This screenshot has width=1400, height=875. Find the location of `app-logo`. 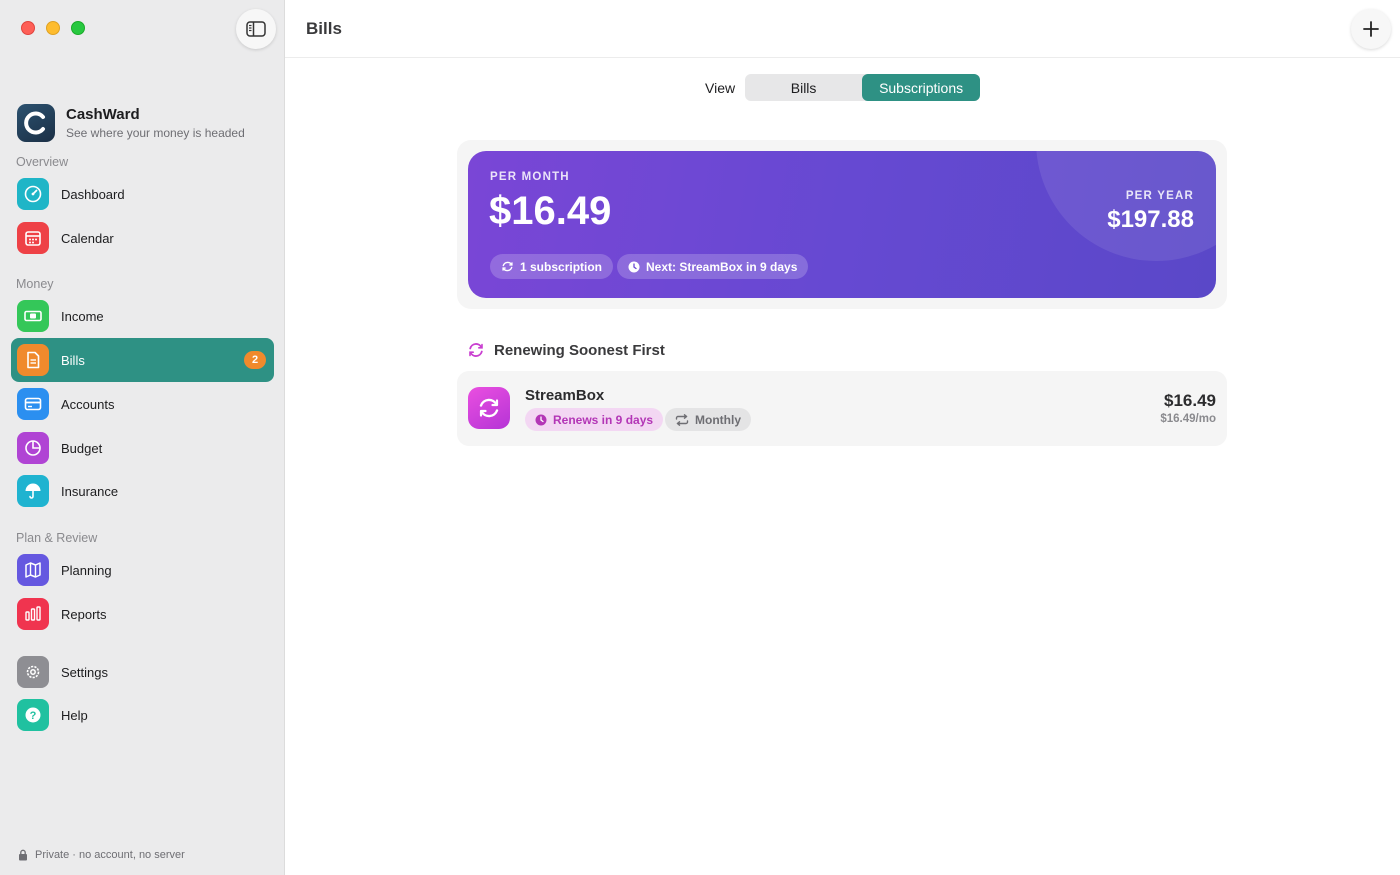

app-logo is located at coordinates (36, 123).